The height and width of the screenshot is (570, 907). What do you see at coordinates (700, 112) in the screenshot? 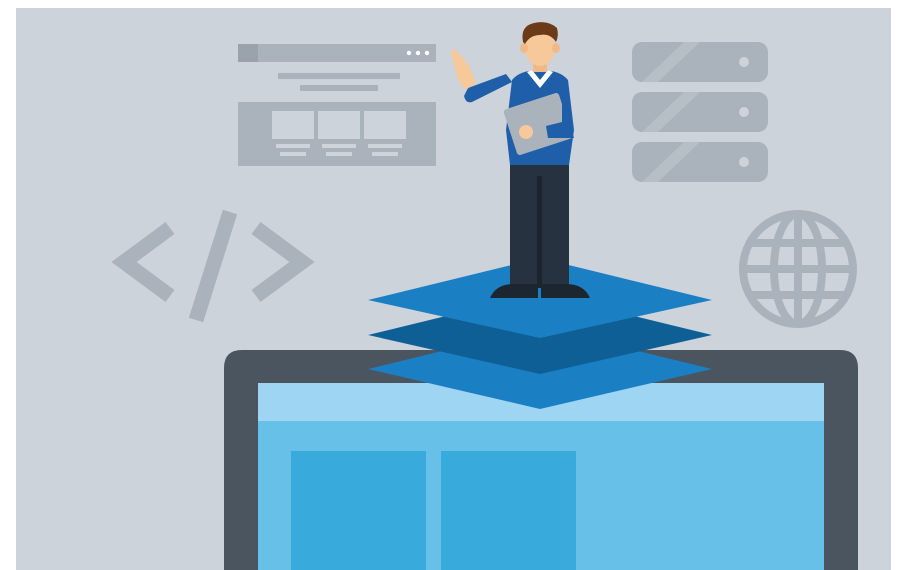
I see `server-stack-icon` at bounding box center [700, 112].